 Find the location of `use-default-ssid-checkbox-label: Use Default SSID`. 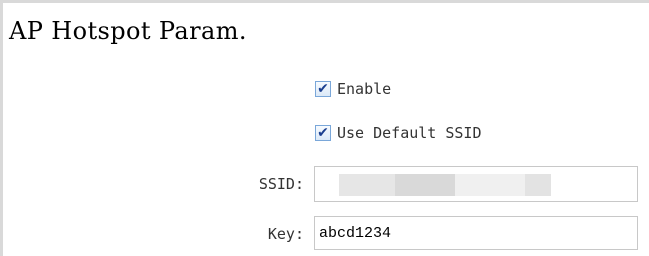

use-default-ssid-checkbox-label: Use Default SSID is located at coordinates (409, 133).